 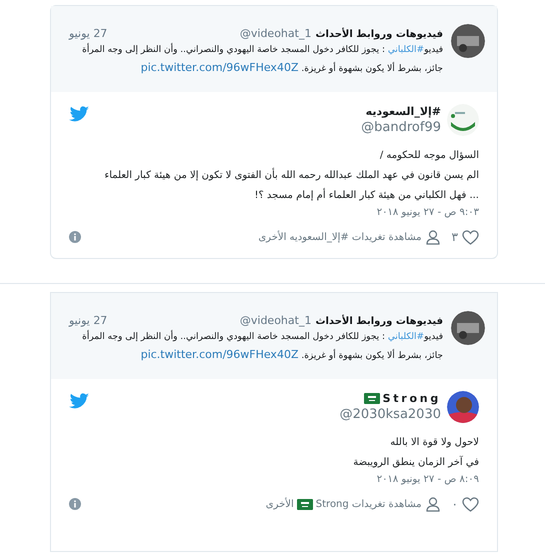 I want to click on tweet-text: ... فهل الكلباني من هيئة كبار العلماء أم إمام مسجد ؟!, so click(x=366, y=195).